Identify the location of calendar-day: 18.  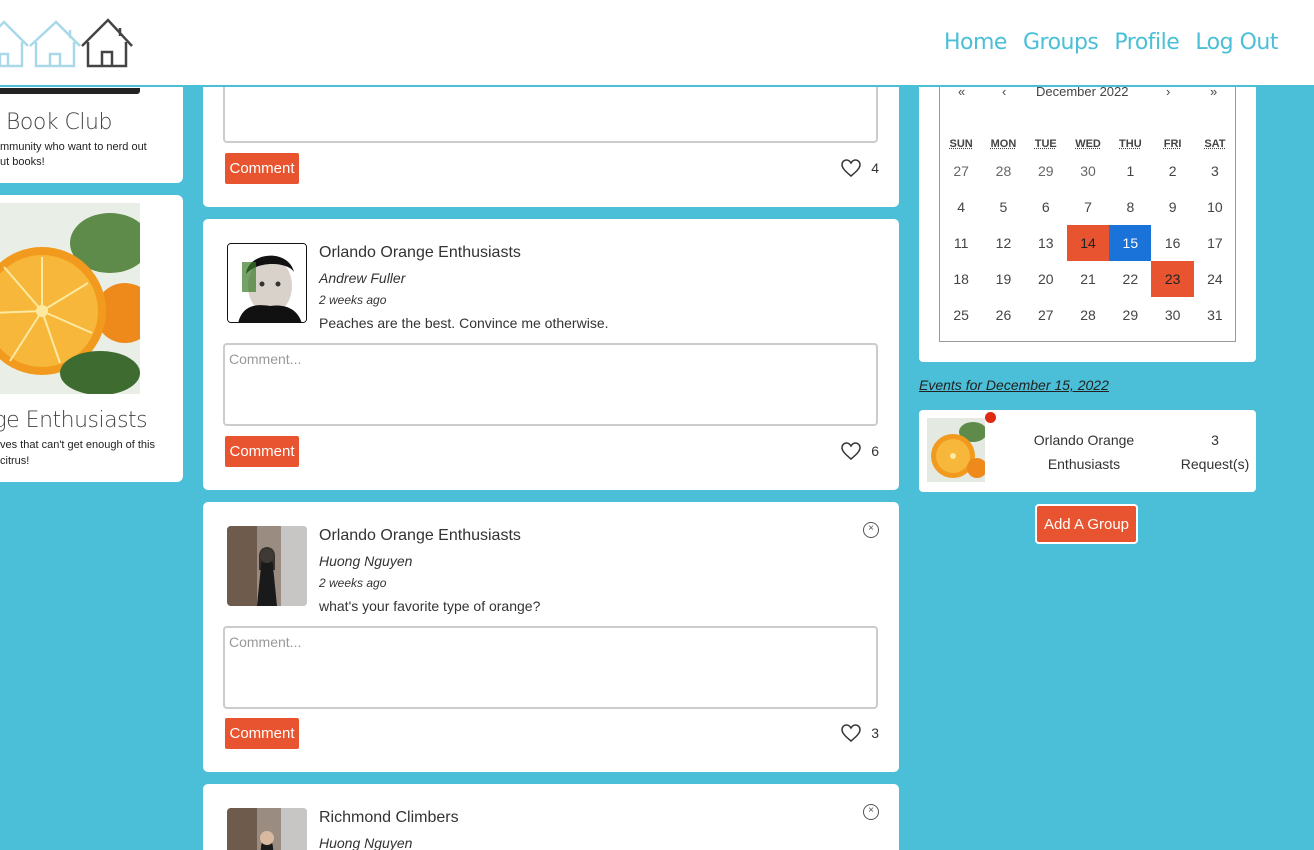
(961, 279).